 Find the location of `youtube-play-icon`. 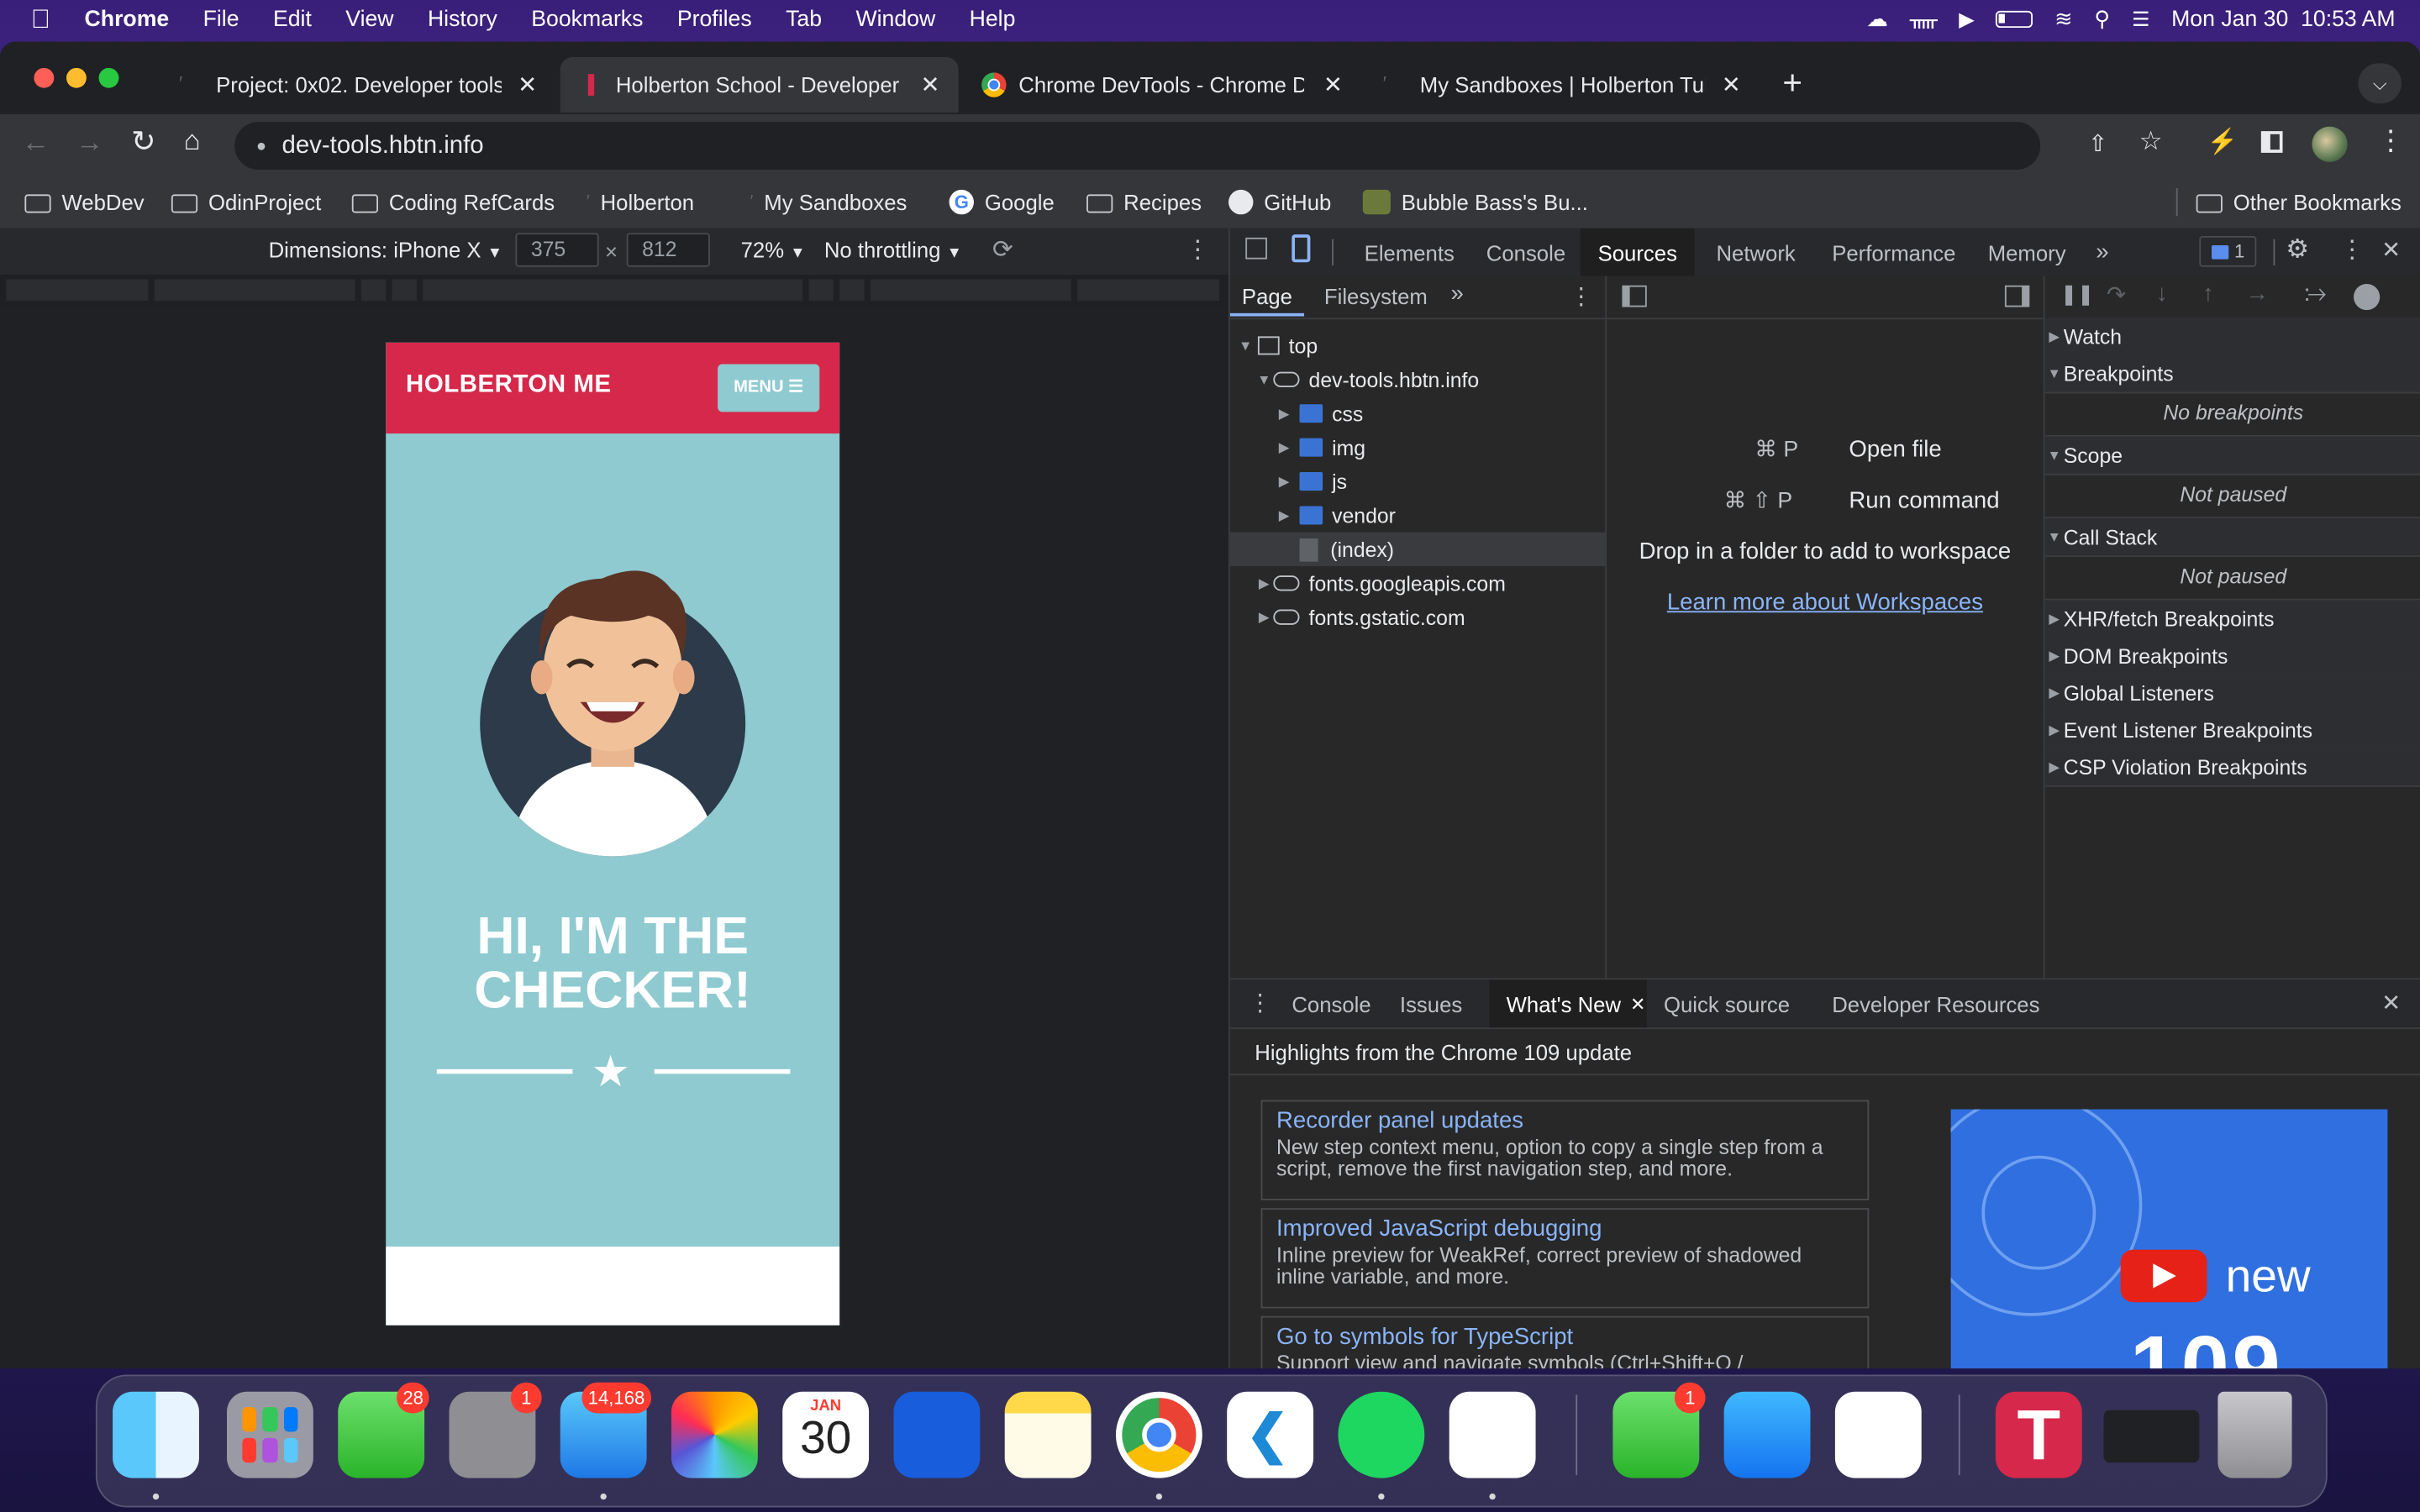

youtube-play-icon is located at coordinates (2163, 1276).